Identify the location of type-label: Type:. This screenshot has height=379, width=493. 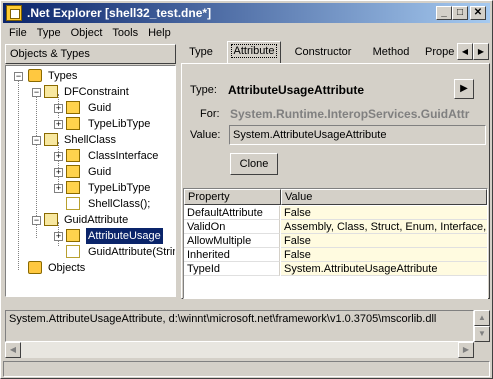
(203, 90).